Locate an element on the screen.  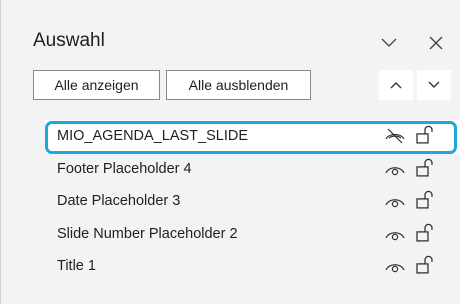
list-item: Slide Number Placeholder 2 is located at coordinates (252, 234).